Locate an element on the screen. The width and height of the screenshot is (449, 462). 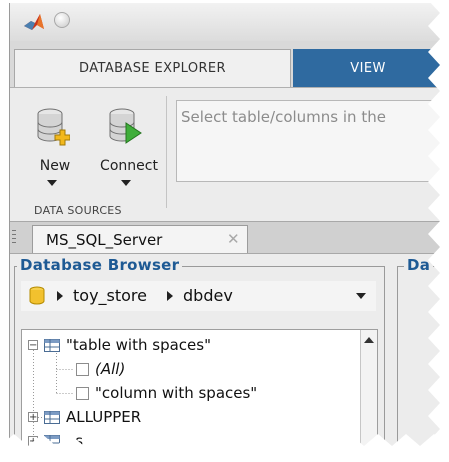
selection-hint-text: Select table/columns in the is located at coordinates (283, 117).